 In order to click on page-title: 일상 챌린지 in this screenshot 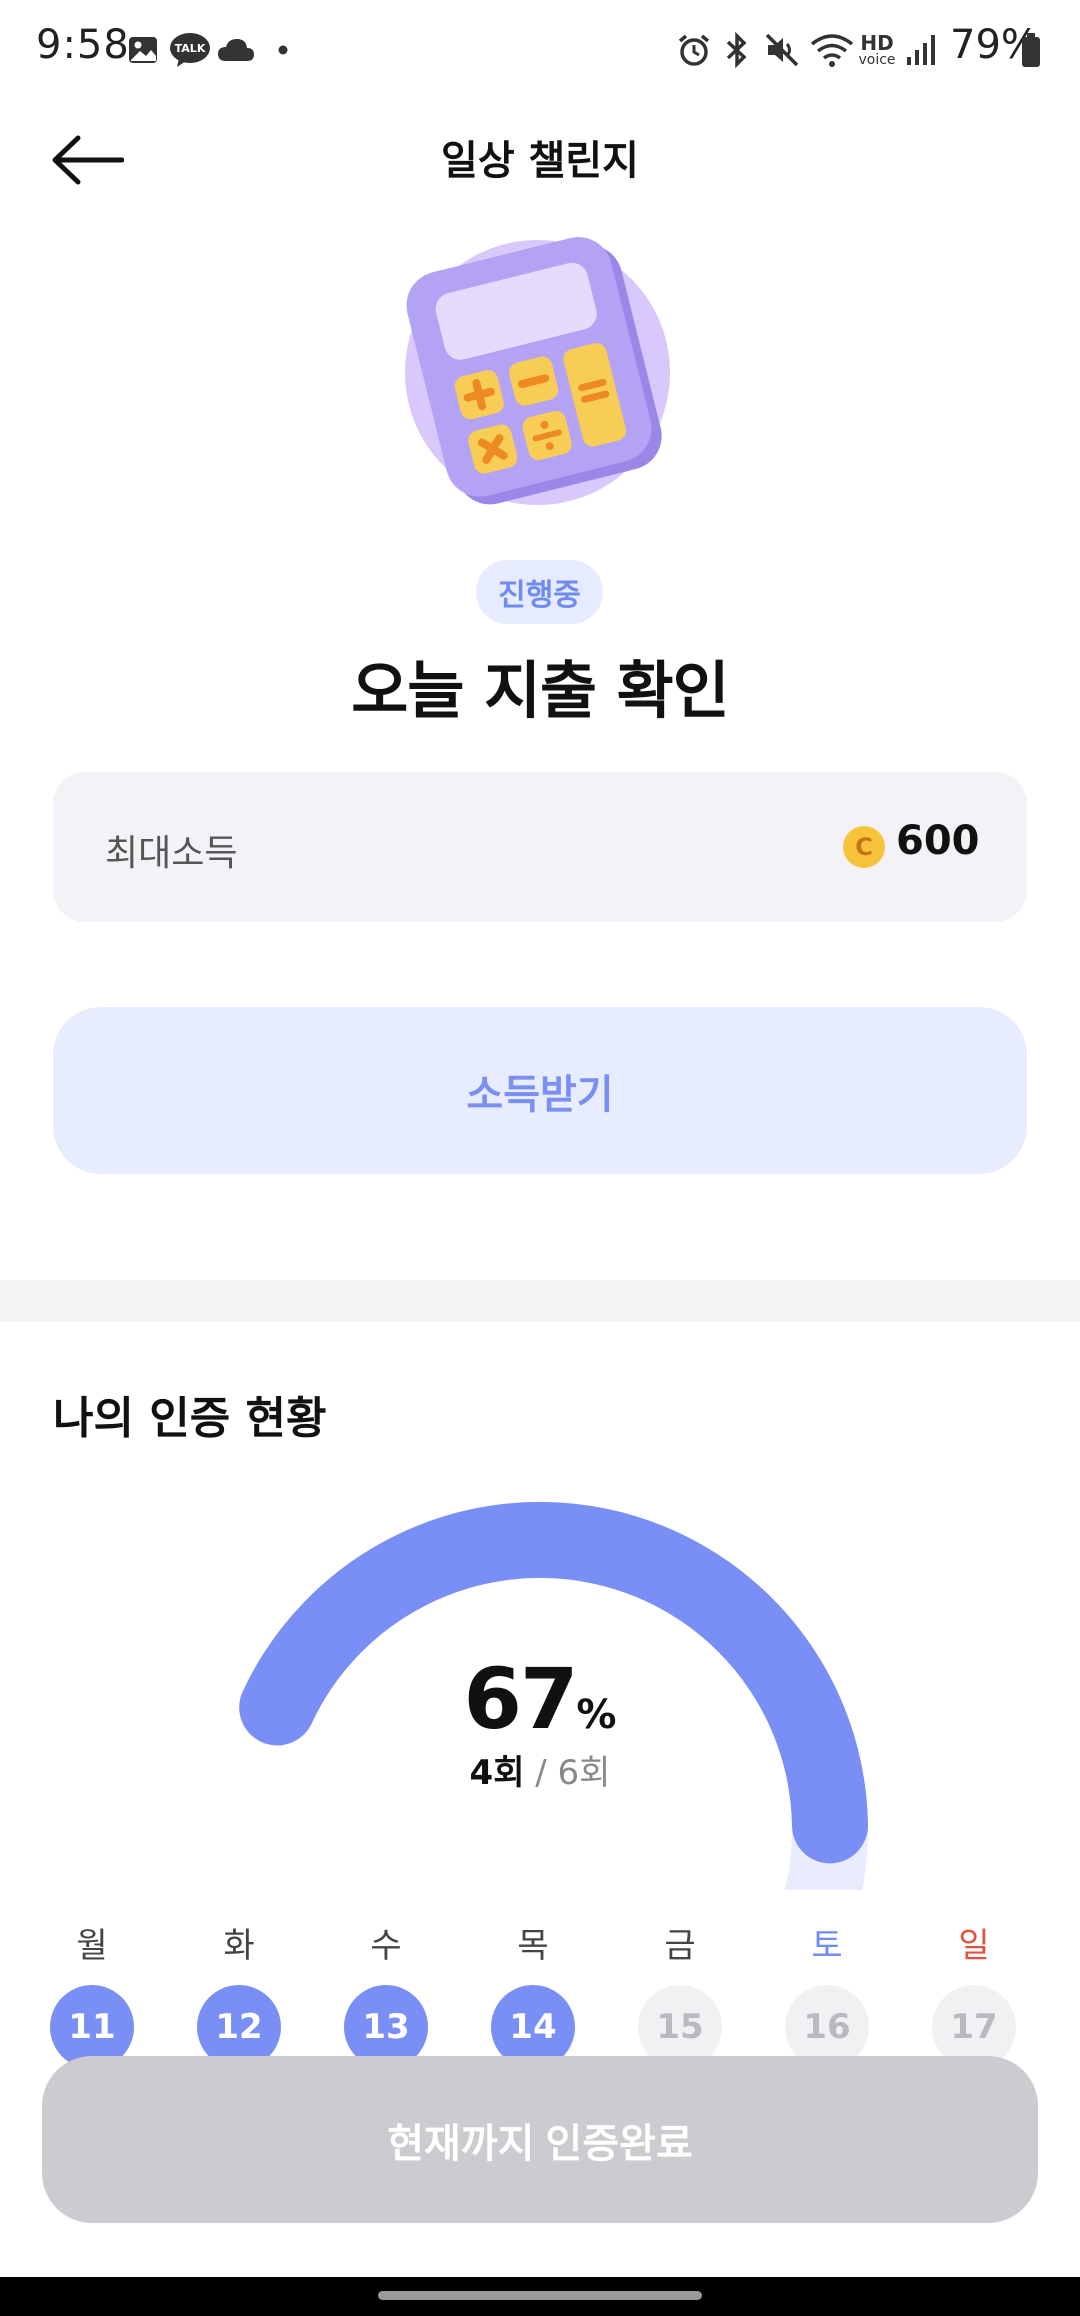, I will do `click(540, 161)`.